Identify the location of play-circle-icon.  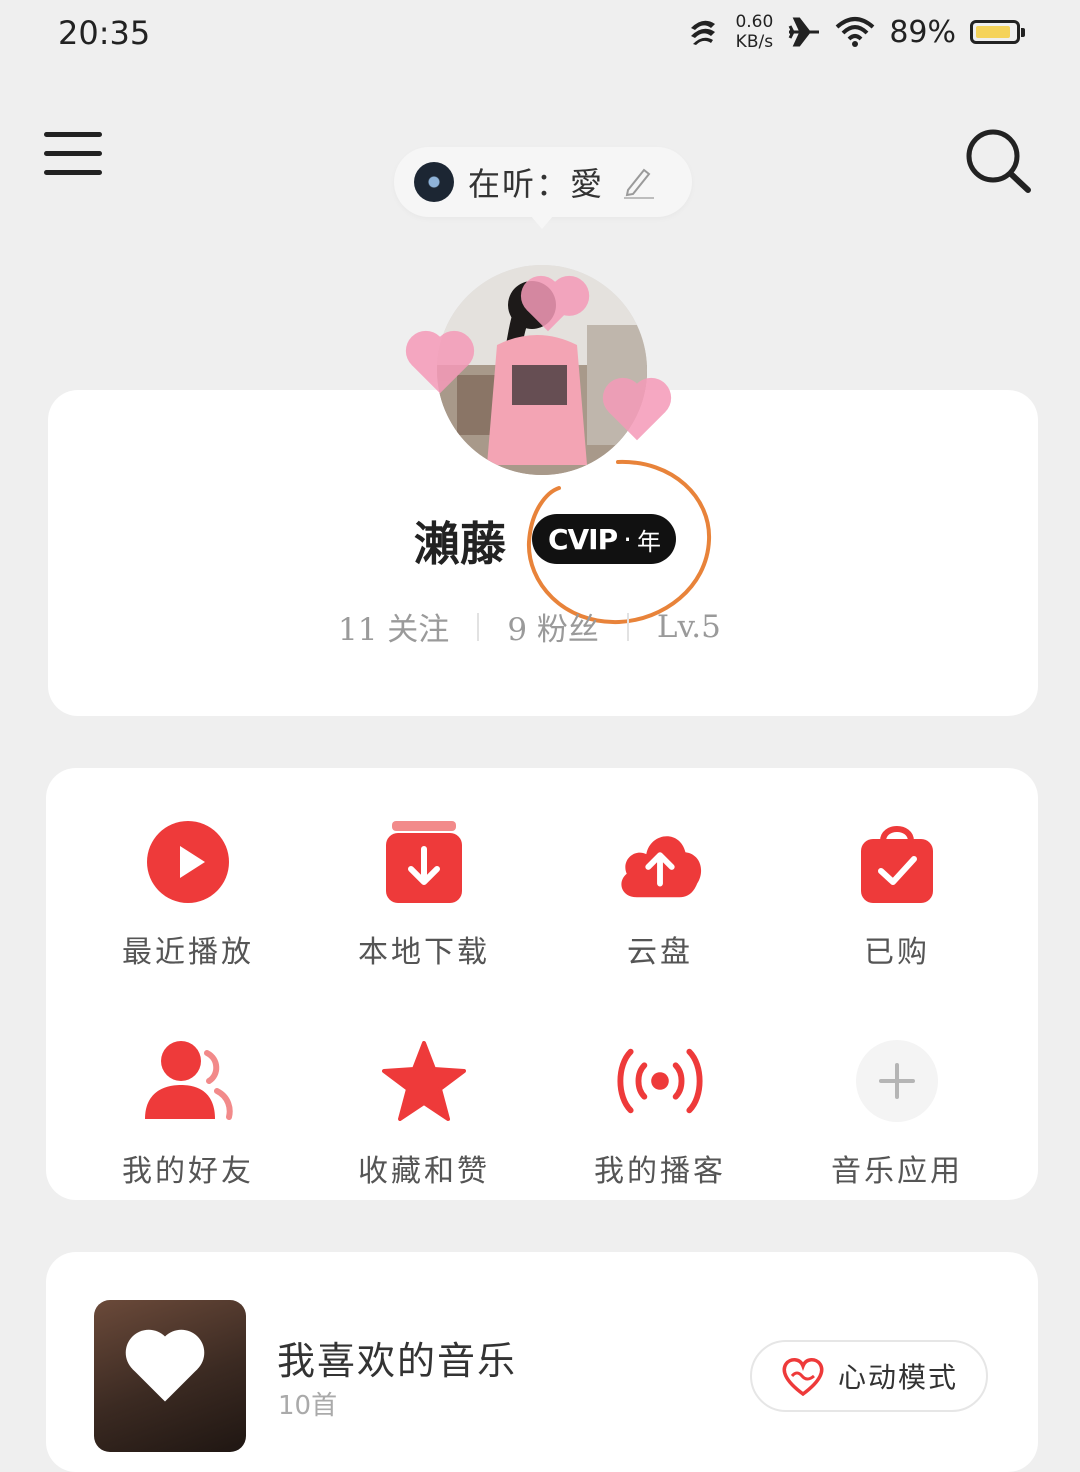
(188, 862).